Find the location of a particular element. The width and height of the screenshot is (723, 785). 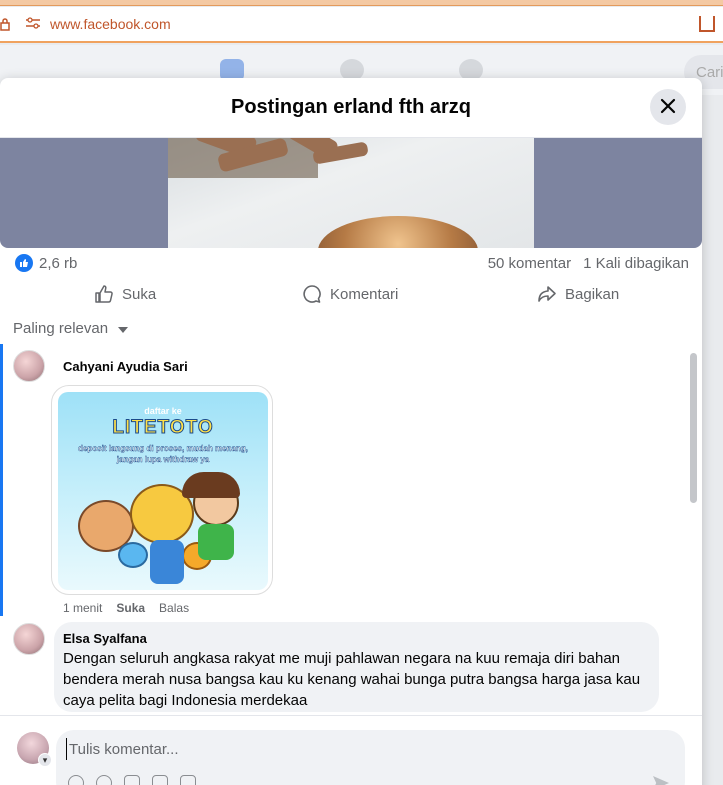

post-photo is located at coordinates (351, 193).